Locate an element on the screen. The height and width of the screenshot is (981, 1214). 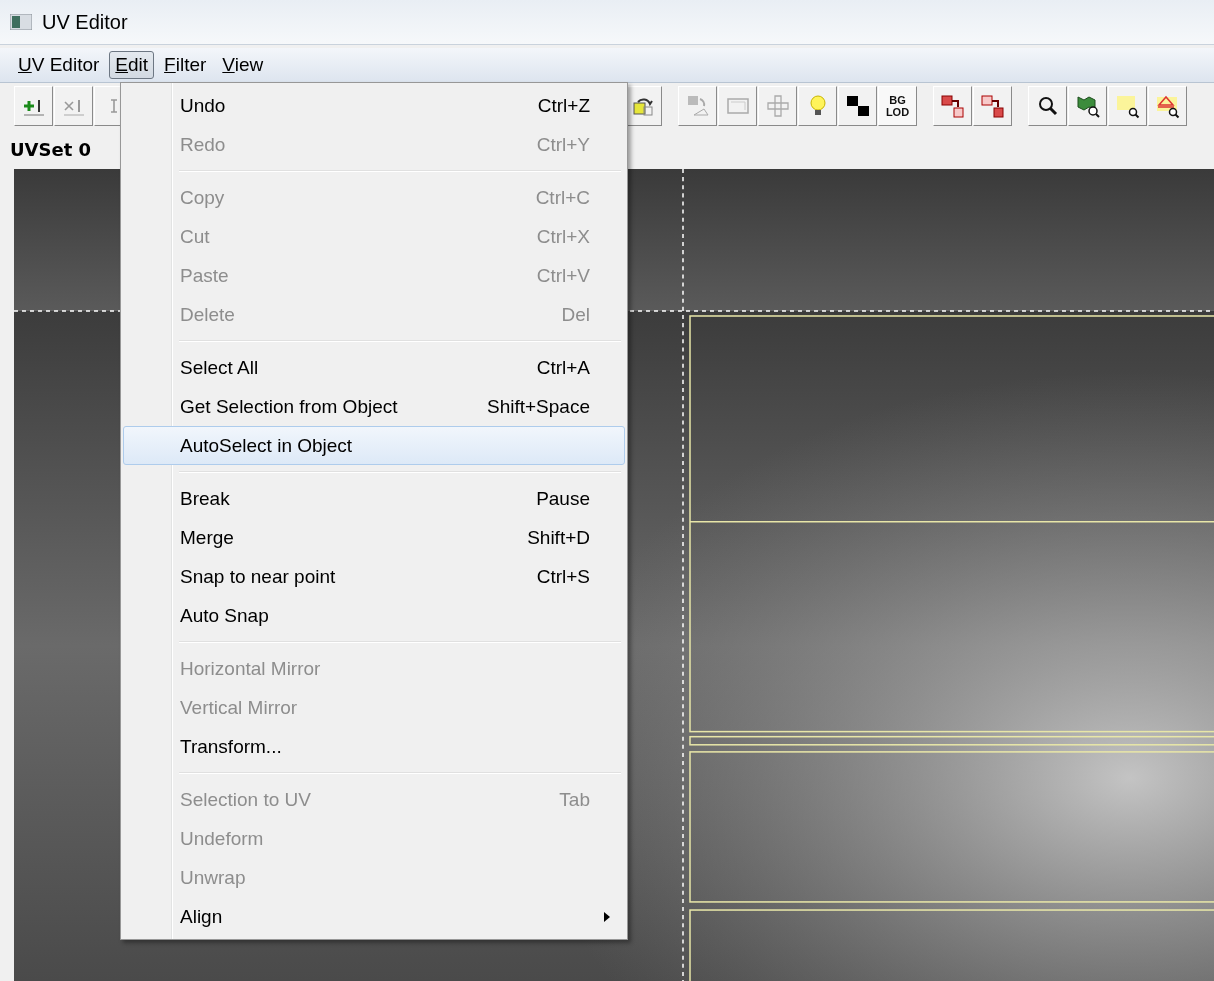
menu-title: Filter is located at coordinates (185, 65).